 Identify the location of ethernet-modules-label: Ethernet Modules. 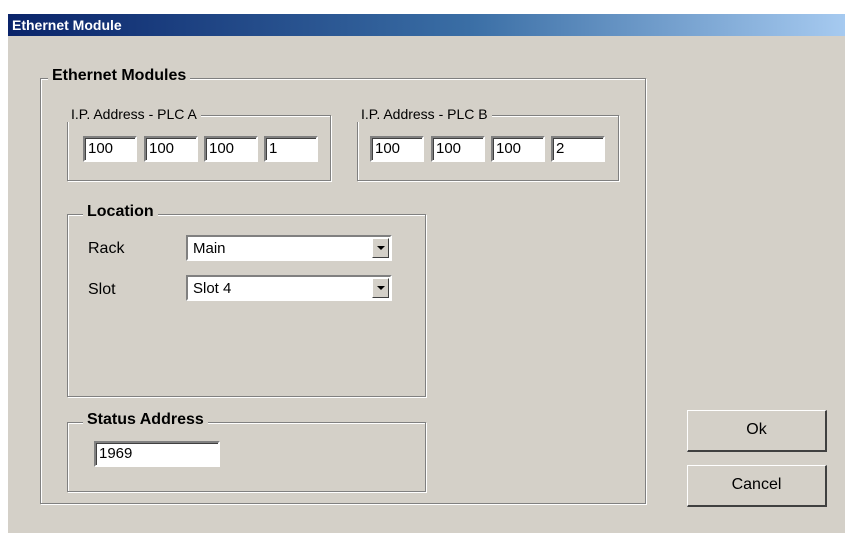
(119, 76).